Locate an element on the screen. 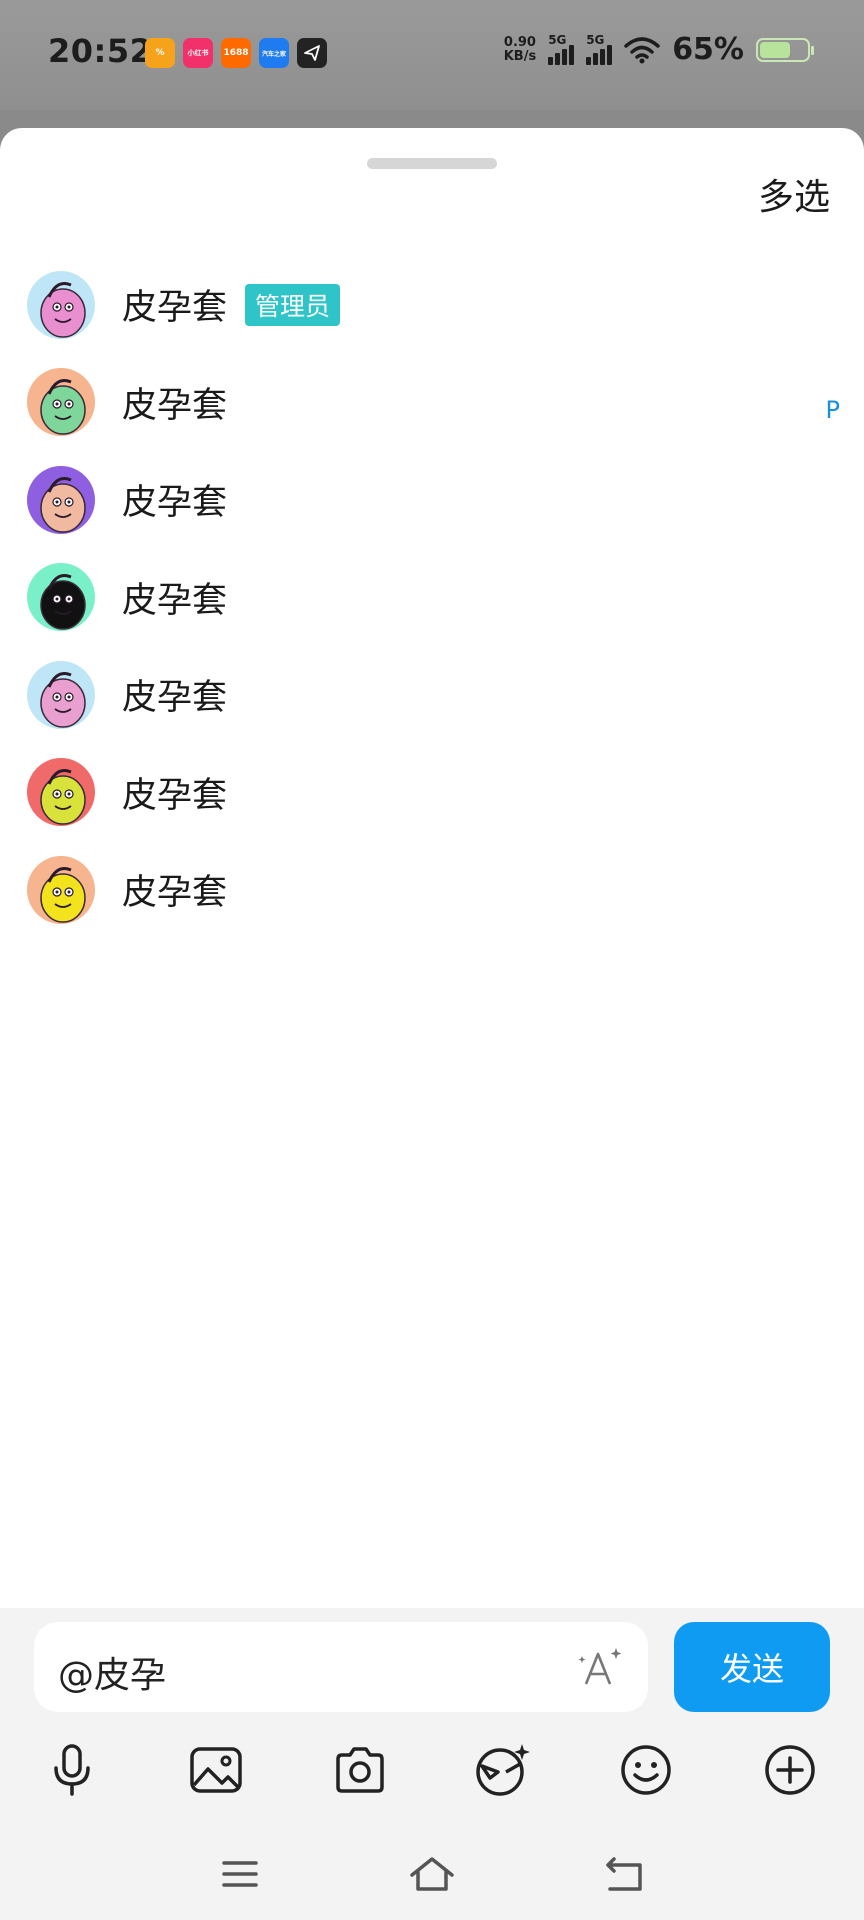 The width and height of the screenshot is (864, 1920). notification-app-icons: % 小红书 1688 汽车之家 is located at coordinates (236, 53).